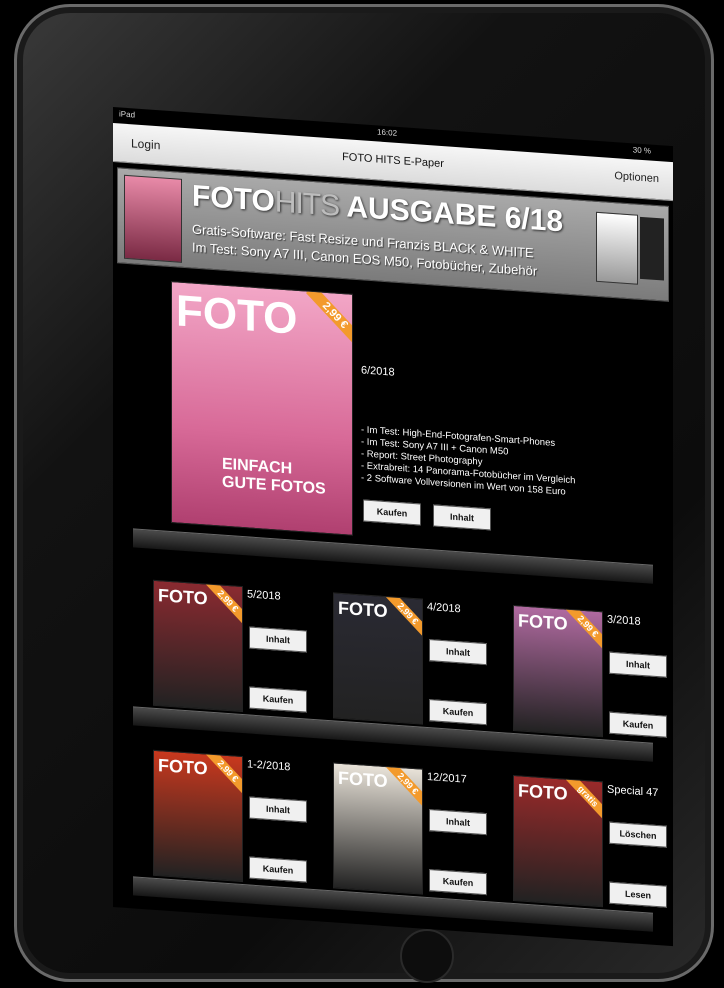 The height and width of the screenshot is (988, 724). I want to click on shelf, so click(393, 556).